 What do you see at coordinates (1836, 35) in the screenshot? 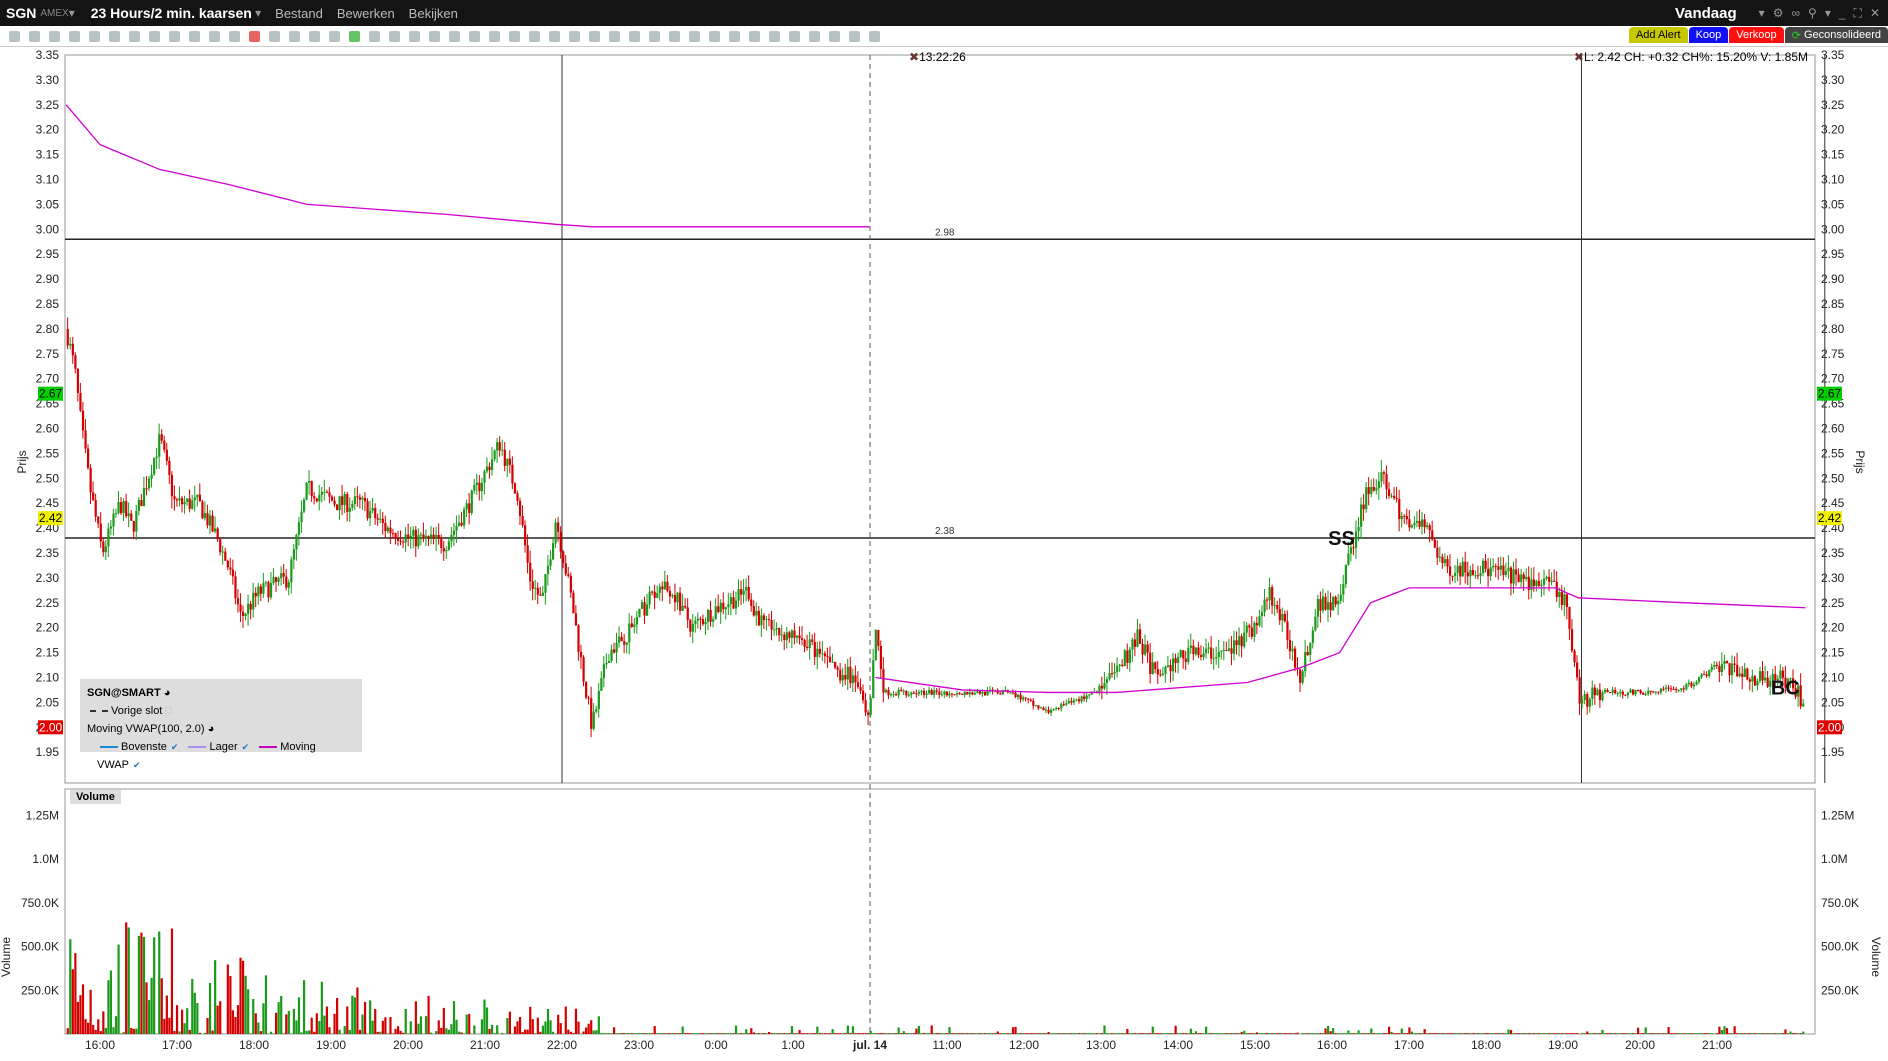
I see `consolidated-button: ⟳ Geconsolideerd` at bounding box center [1836, 35].